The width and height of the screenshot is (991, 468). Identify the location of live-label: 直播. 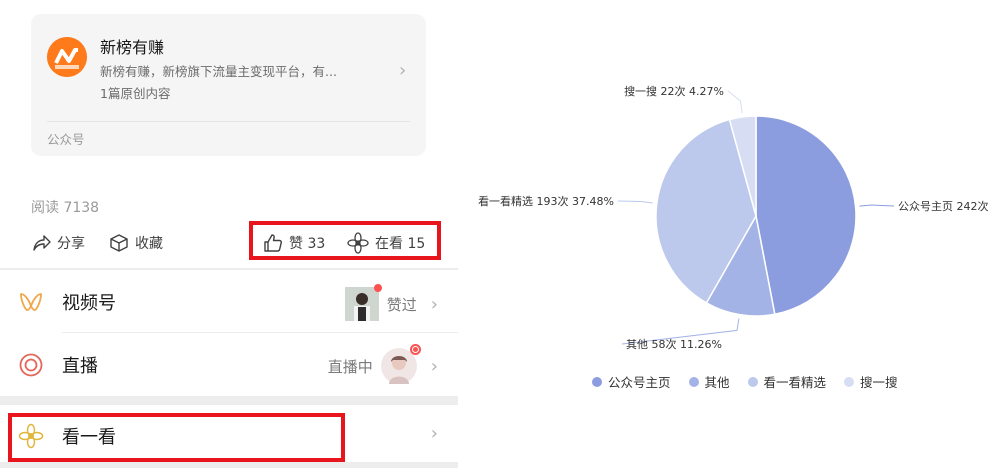
(80, 366).